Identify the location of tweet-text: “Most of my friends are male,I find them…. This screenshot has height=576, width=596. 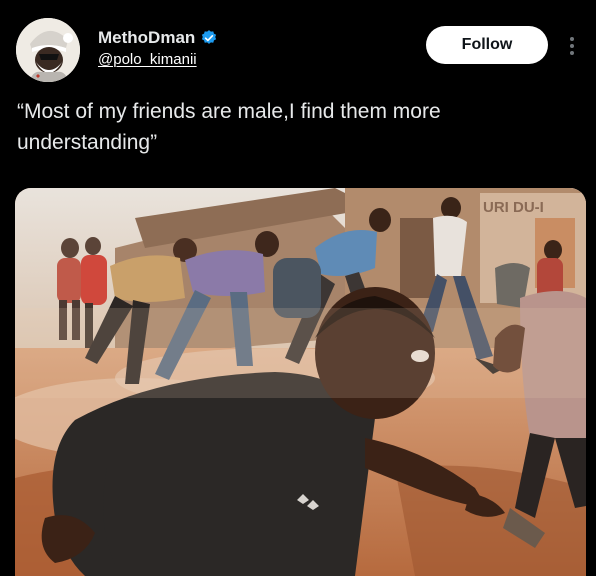
(229, 127).